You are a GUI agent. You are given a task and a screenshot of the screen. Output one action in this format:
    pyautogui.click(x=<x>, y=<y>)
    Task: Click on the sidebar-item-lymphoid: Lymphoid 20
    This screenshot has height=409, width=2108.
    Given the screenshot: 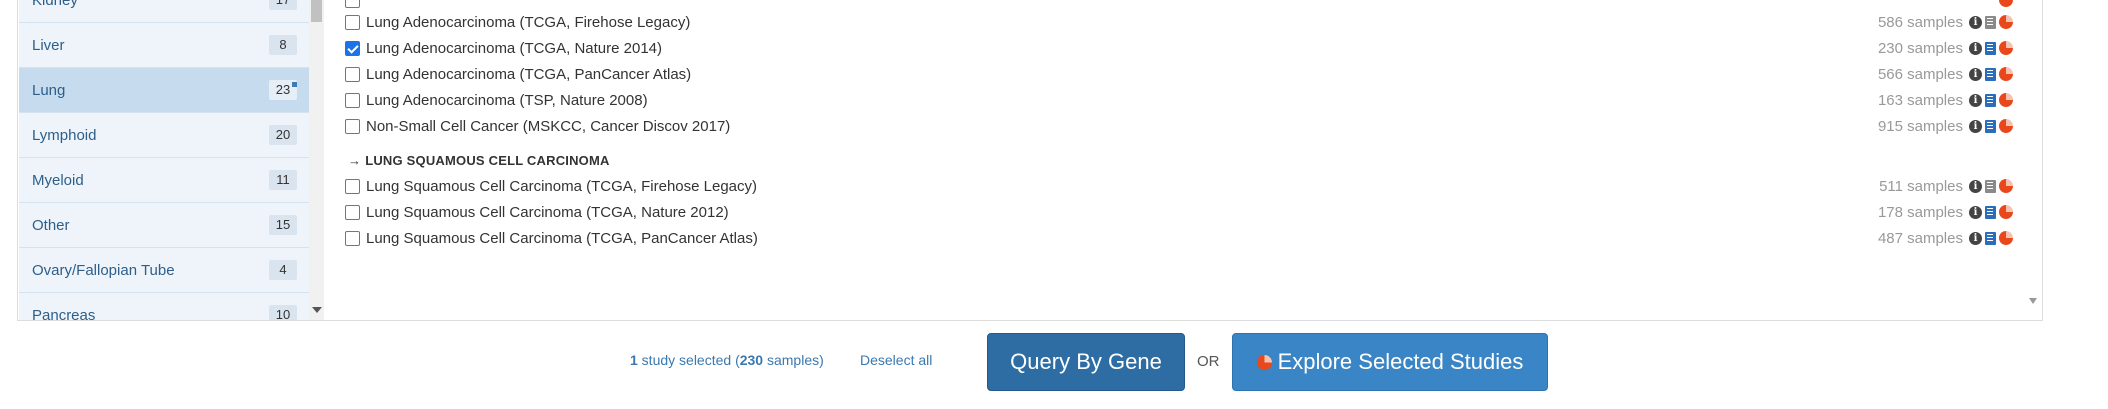 What is the action you would take?
    pyautogui.click(x=164, y=135)
    